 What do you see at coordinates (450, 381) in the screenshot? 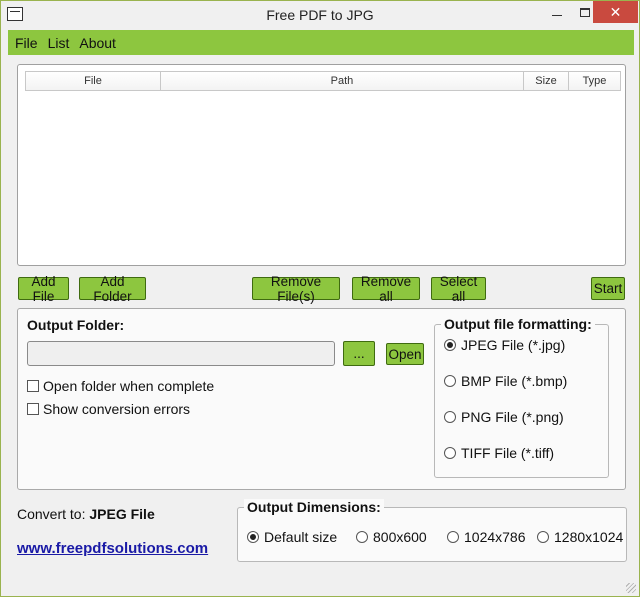
I see `format-radio-bmp` at bounding box center [450, 381].